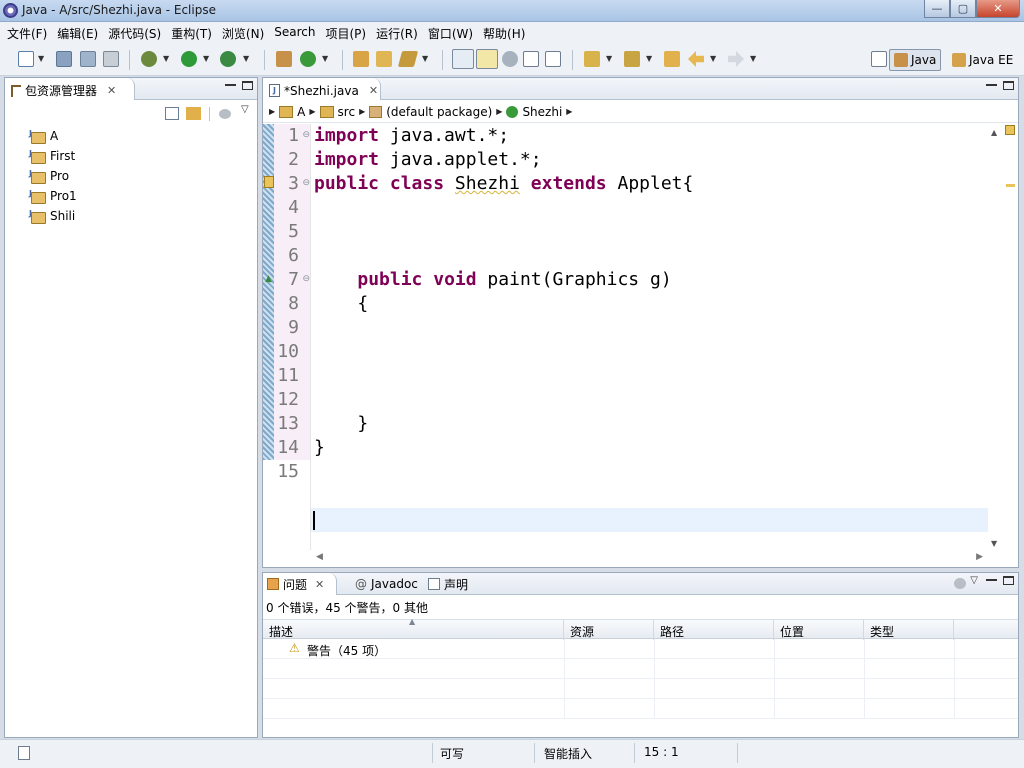 The image size is (1024, 768). Describe the element at coordinates (408, 59) in the screenshot. I see `search-icon` at that location.